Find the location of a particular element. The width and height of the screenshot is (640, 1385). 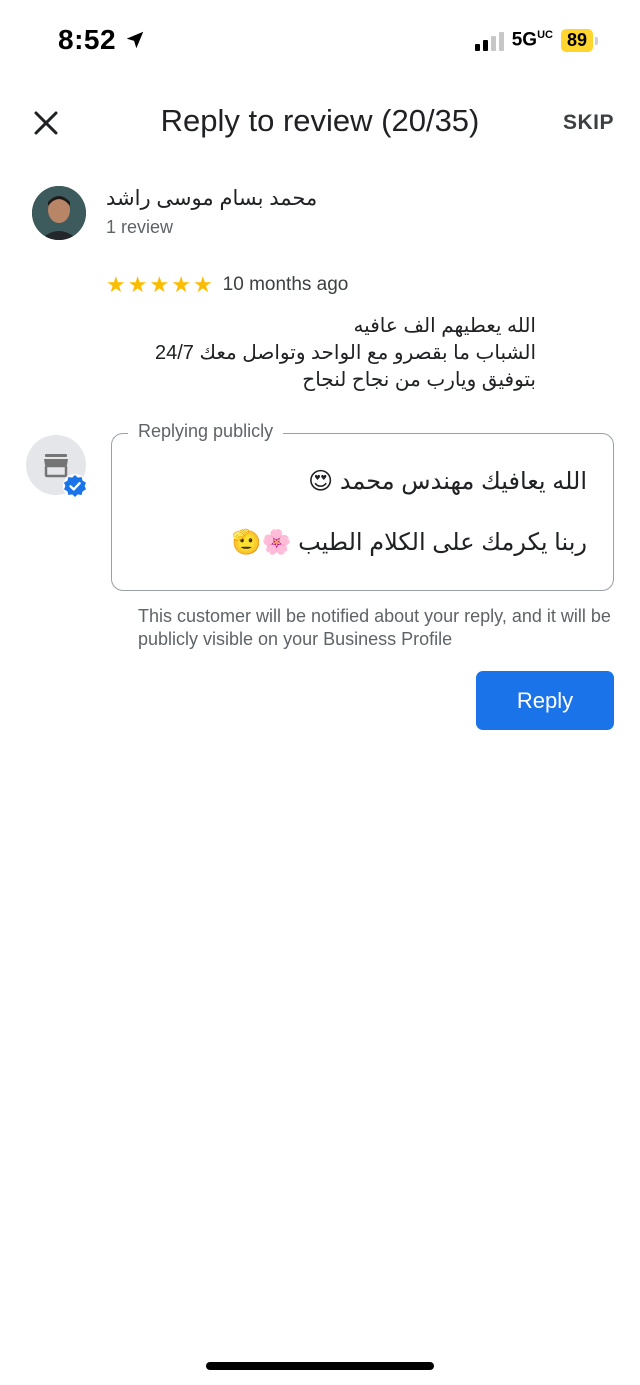

avatar-image is located at coordinates (59, 213).